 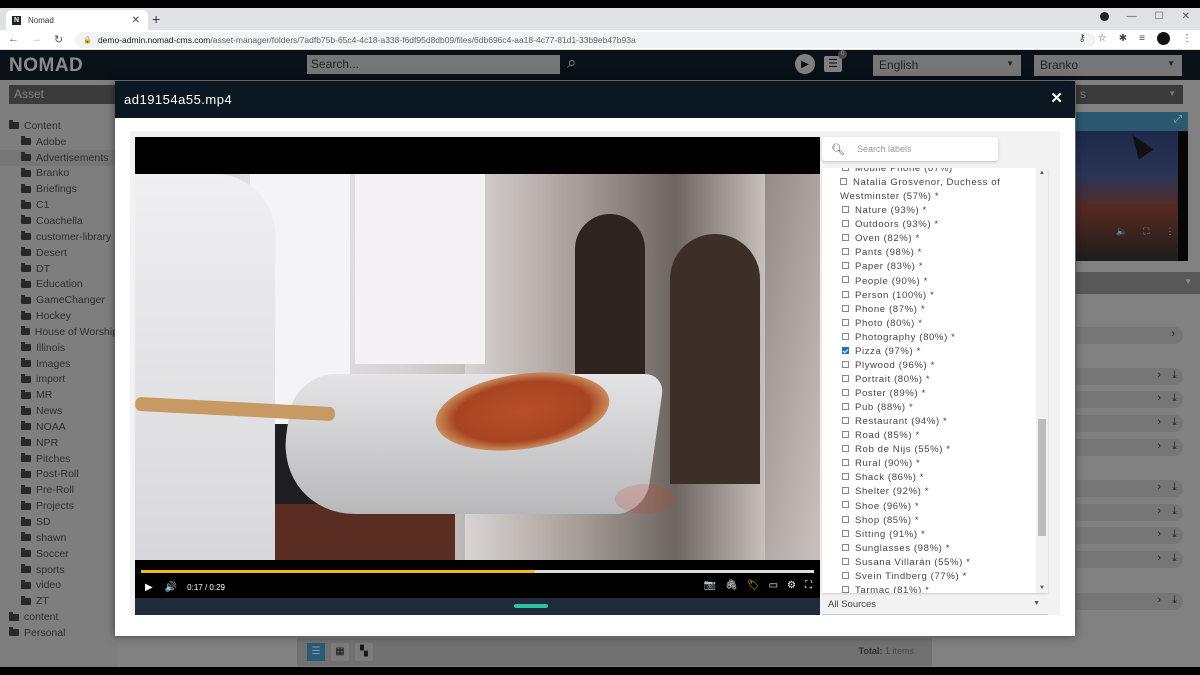 I want to click on modal-title: ad19154a55.mp4, so click(x=178, y=99).